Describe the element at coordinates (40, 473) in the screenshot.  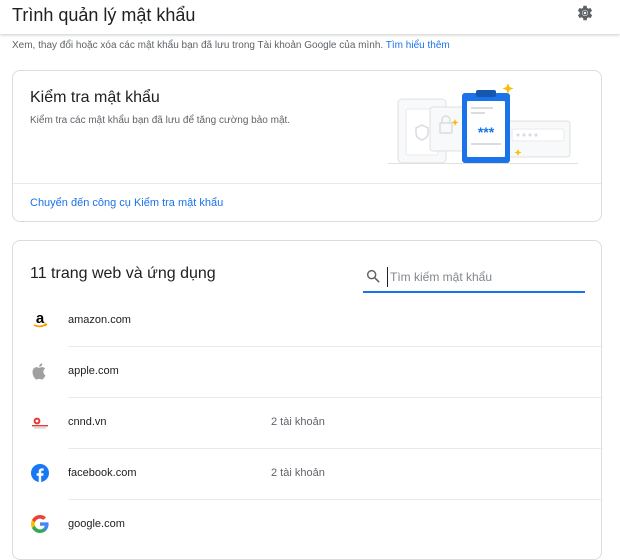
I see `facebook-icon` at that location.